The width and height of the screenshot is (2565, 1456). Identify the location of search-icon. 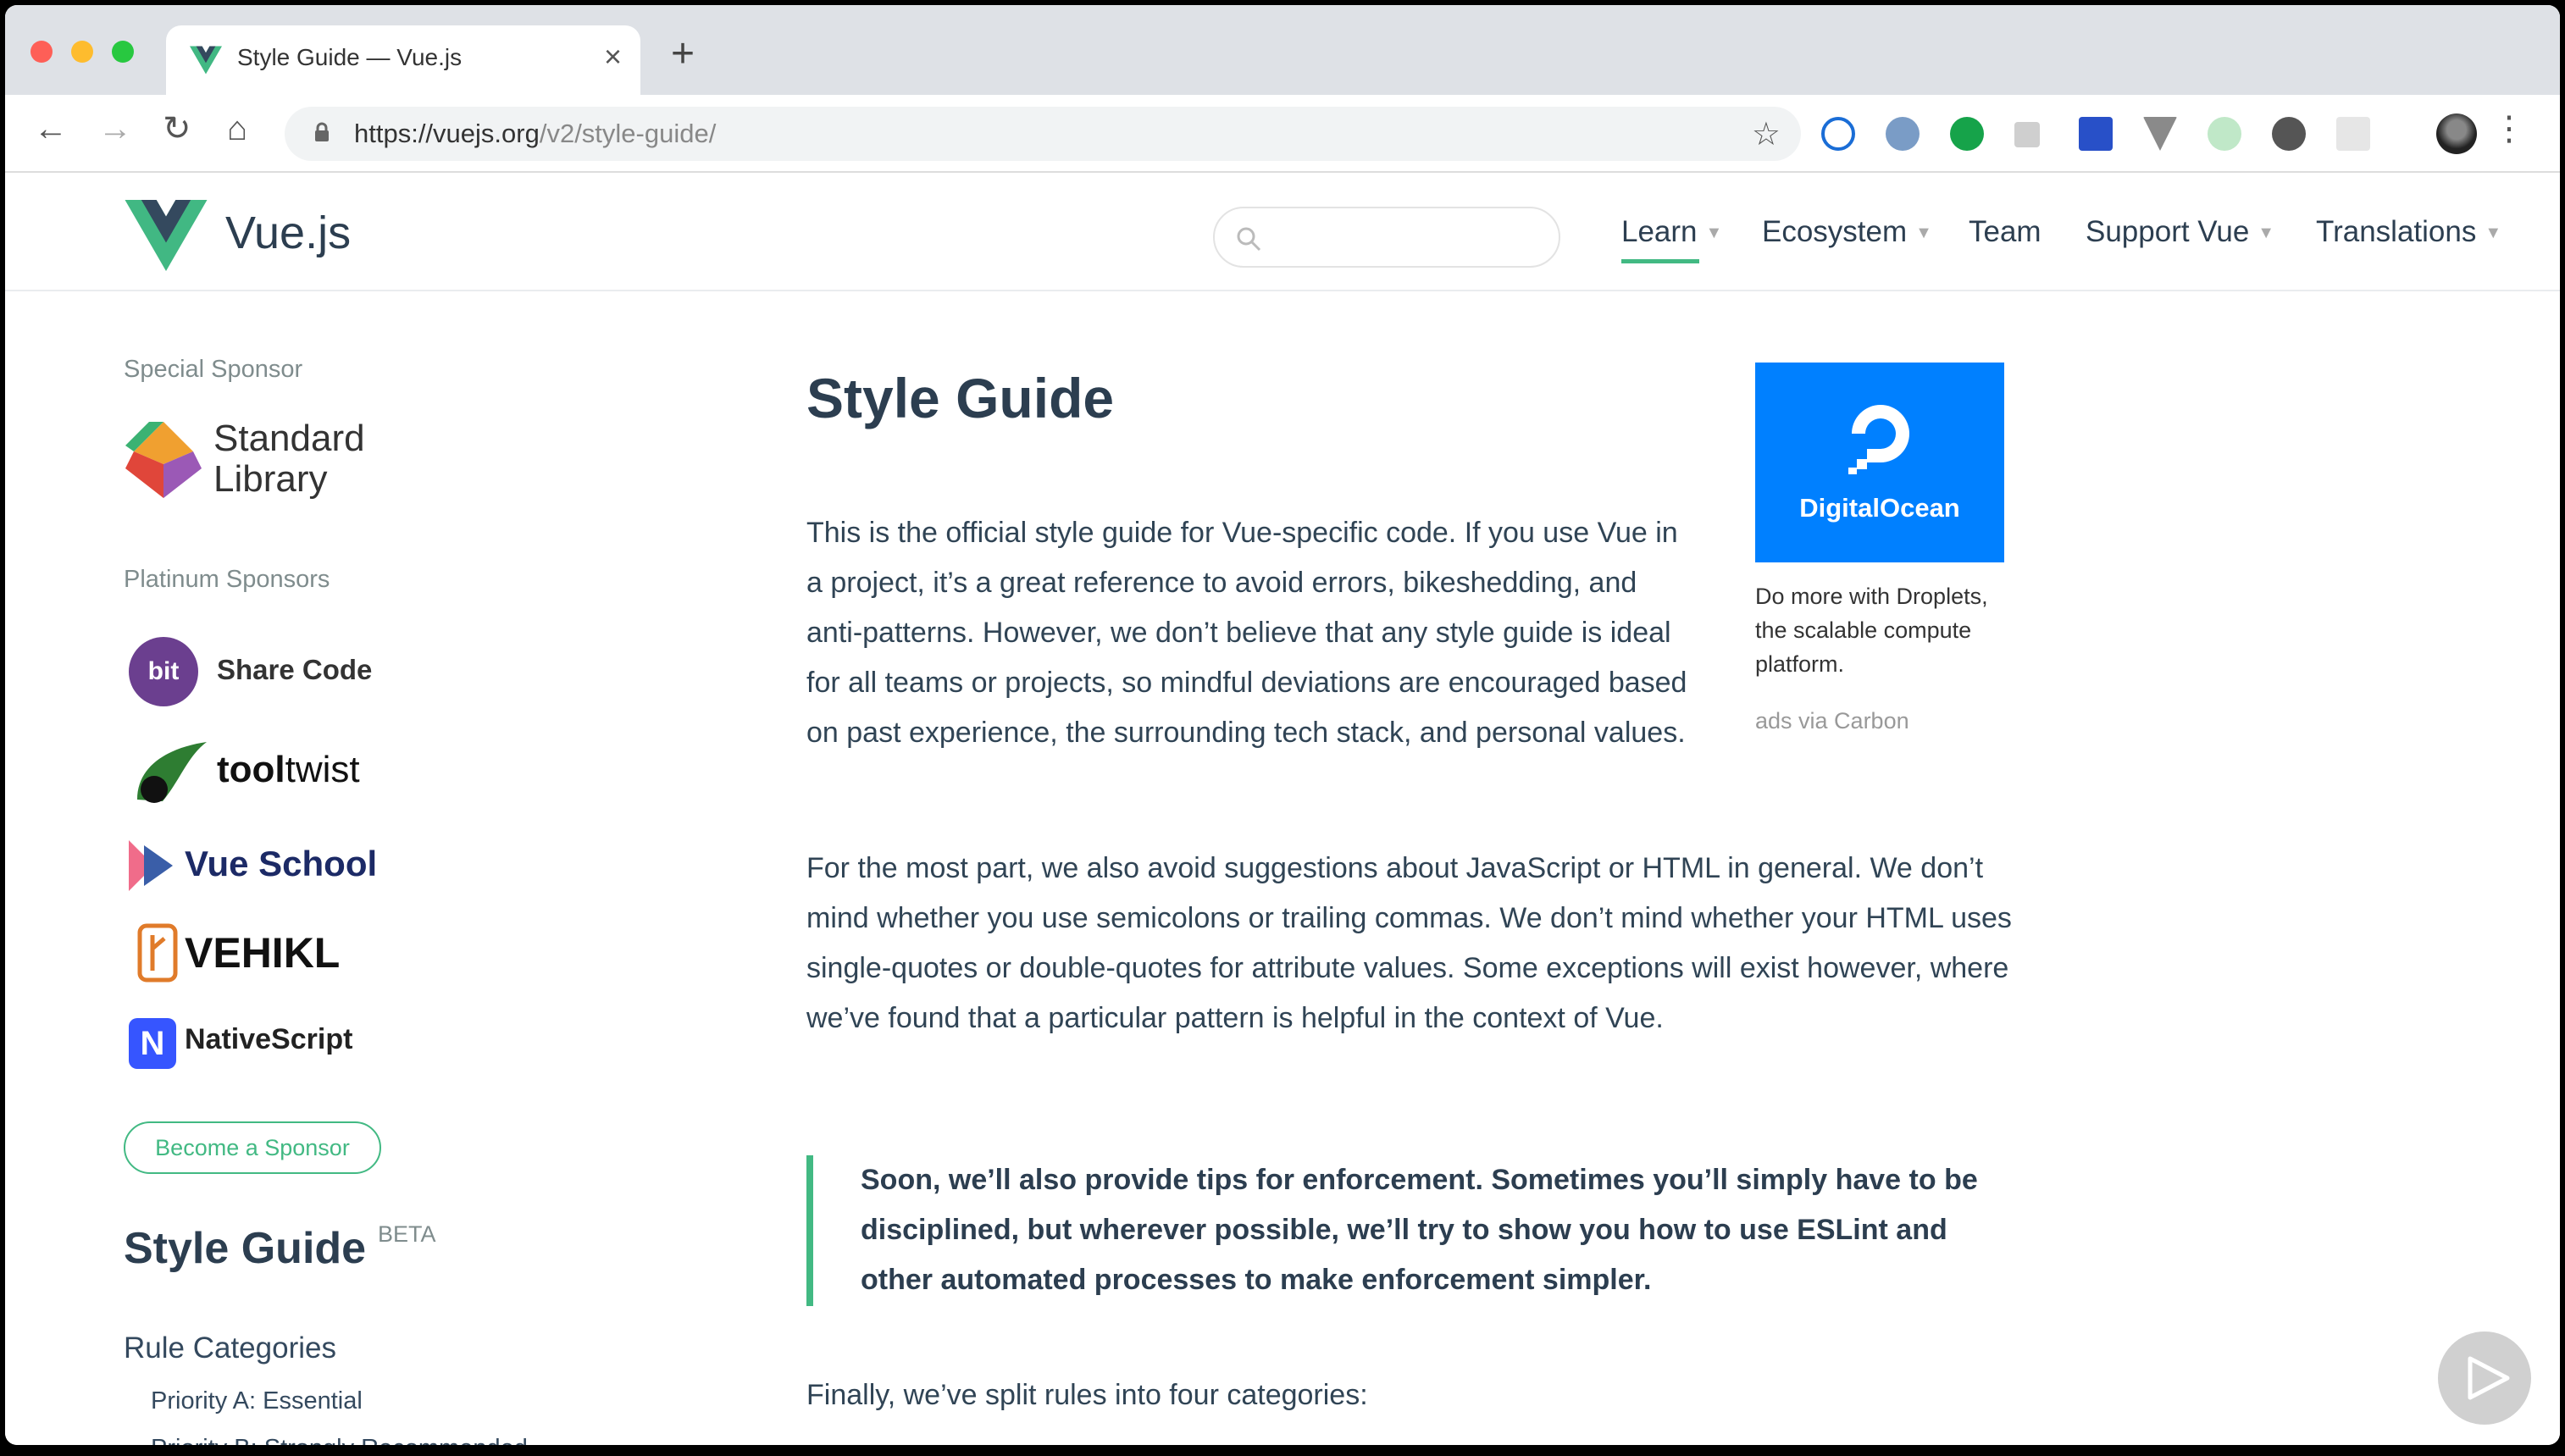
(1249, 239).